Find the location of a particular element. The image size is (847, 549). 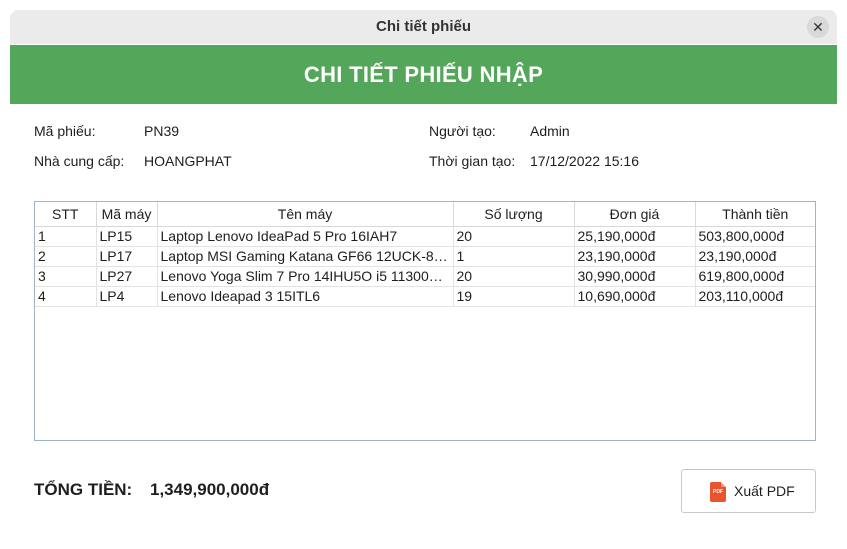

pdf-icon-text: PDF is located at coordinates (718, 492).